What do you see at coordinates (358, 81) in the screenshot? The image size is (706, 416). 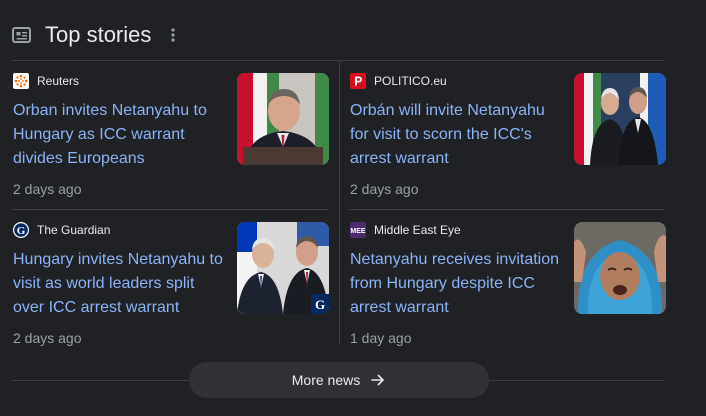 I see `politico-logo-icon` at bounding box center [358, 81].